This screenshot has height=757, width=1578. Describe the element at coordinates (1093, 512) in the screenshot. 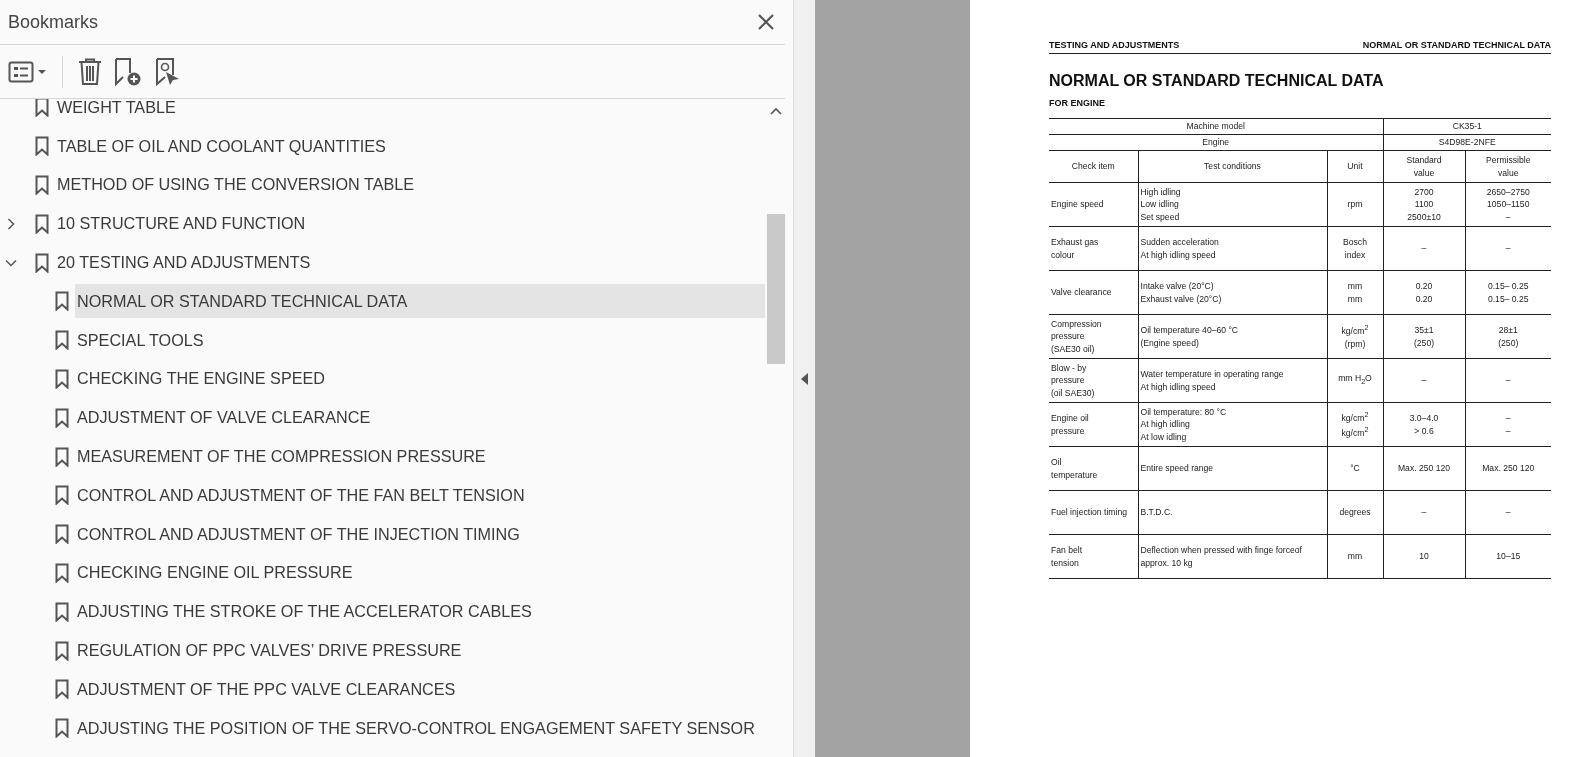

I see `table-cell: Fuel injection timing` at that location.